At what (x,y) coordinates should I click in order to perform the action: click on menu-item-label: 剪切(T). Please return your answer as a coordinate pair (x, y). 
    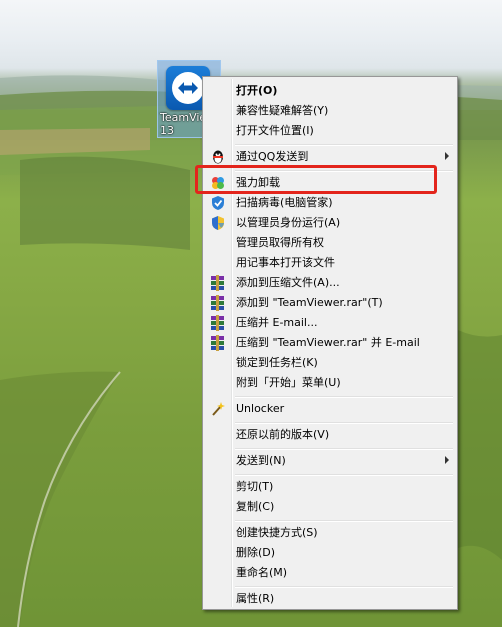
    Looking at the image, I should click on (255, 486).